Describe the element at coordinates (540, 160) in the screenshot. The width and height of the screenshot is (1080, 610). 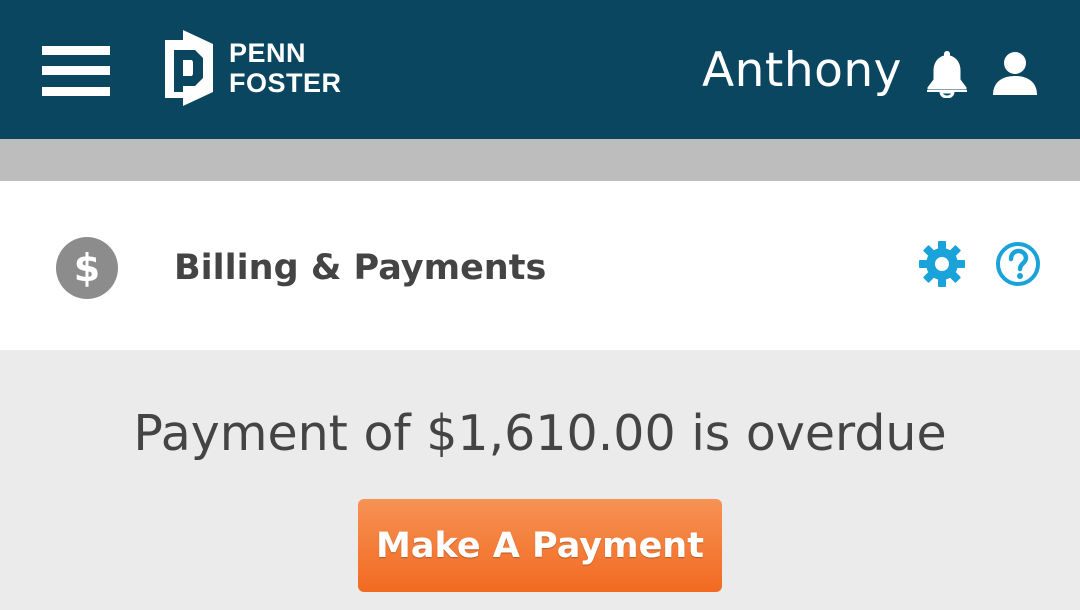
I see `toolbar-strip` at that location.